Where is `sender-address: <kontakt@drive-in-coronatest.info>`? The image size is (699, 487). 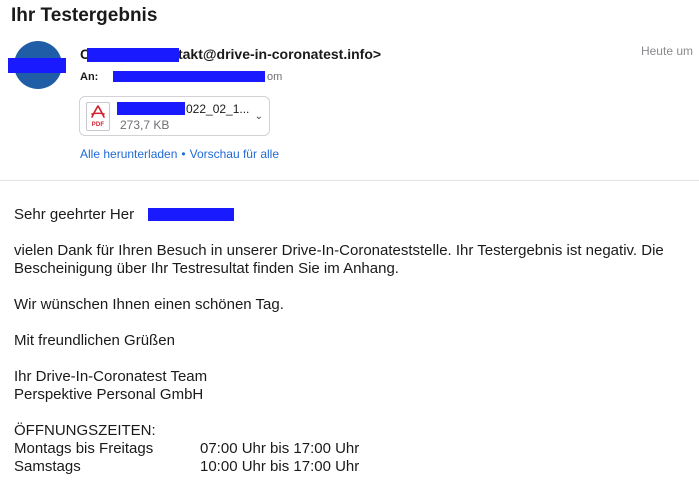
sender-address: <kontakt@drive-in-coronatest.info> is located at coordinates (263, 54).